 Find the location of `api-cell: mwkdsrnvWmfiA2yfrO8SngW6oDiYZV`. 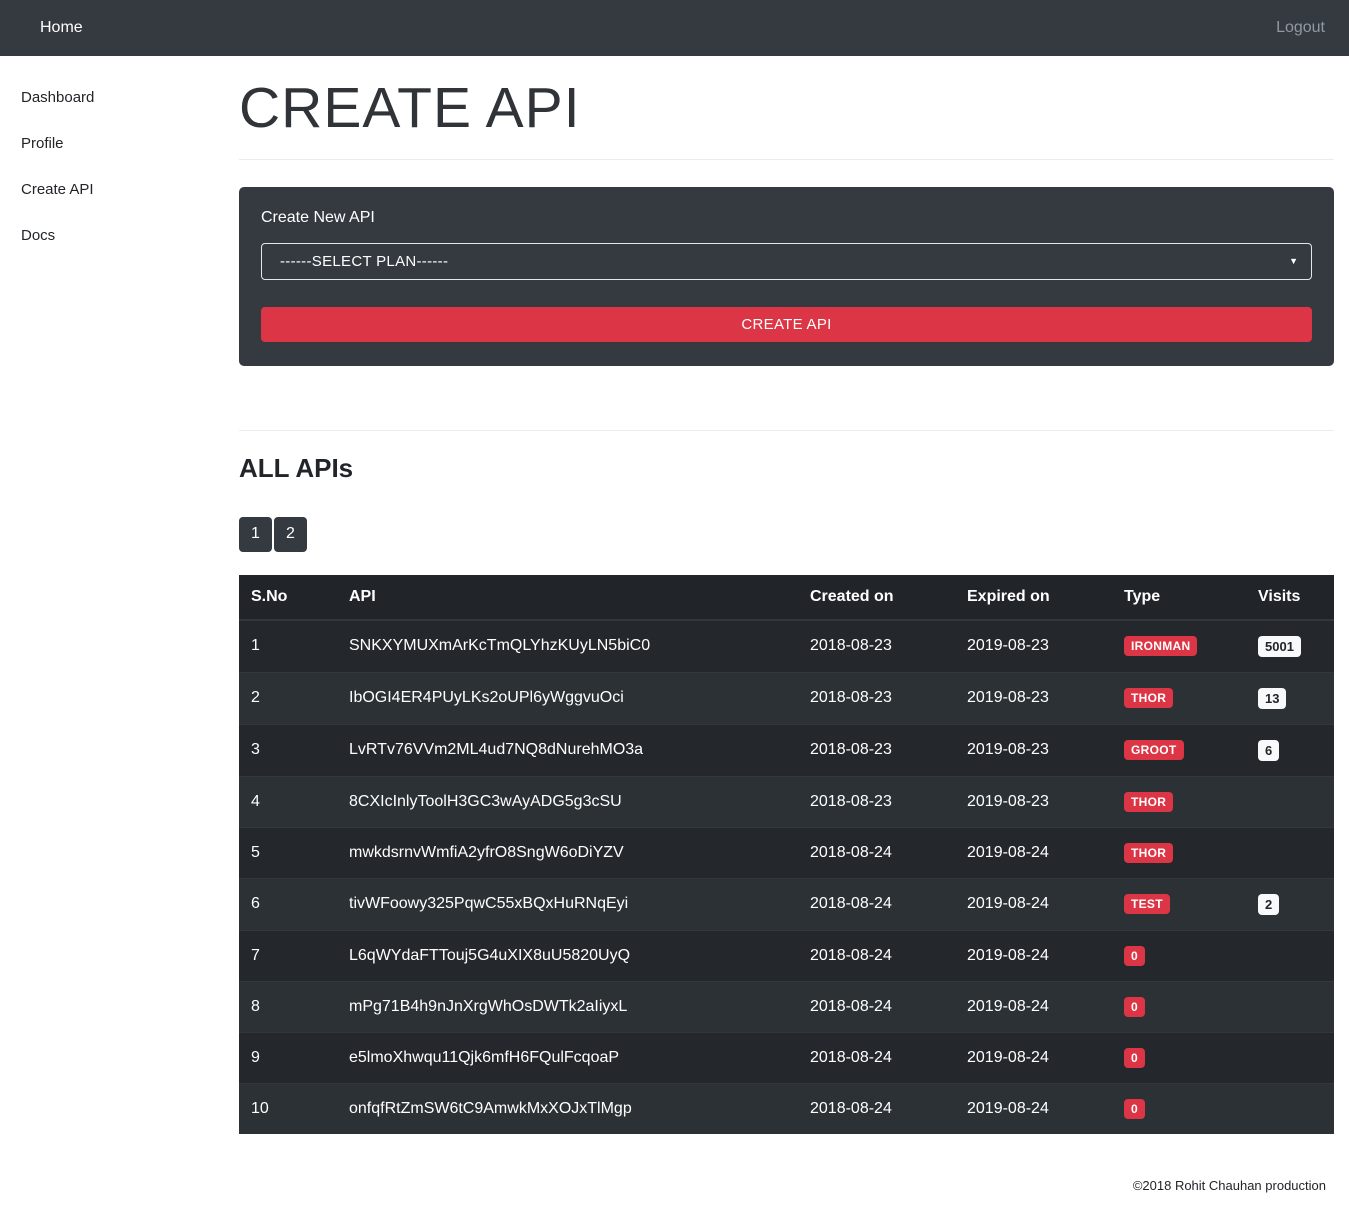

api-cell: mwkdsrnvWmfiA2yfrO8SngW6oDiYZV is located at coordinates (567, 852).